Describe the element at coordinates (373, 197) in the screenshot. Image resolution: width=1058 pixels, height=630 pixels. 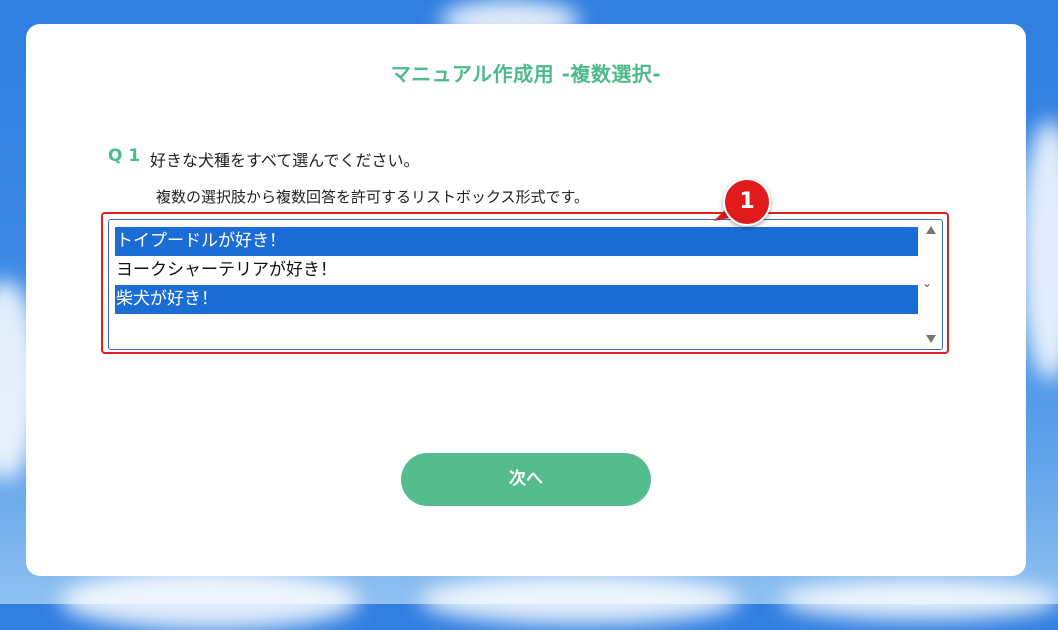
I see `question-subtext: 複数の選択肢から複数回答を許可するリストボックス形式です。` at that location.